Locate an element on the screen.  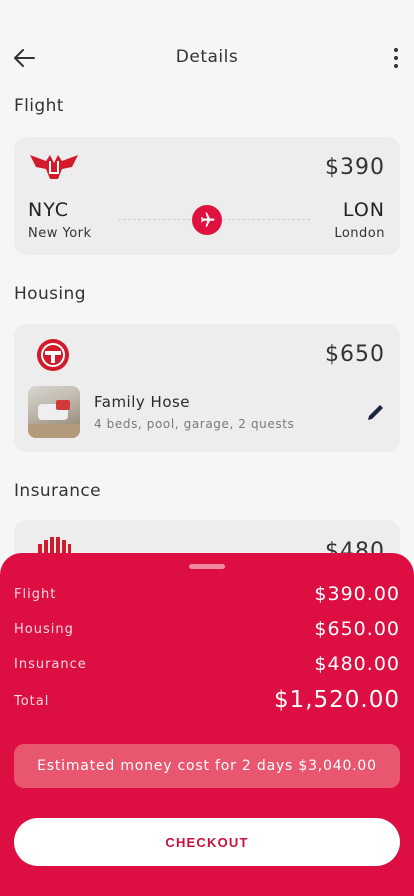
destination-city: London is located at coordinates (359, 233).